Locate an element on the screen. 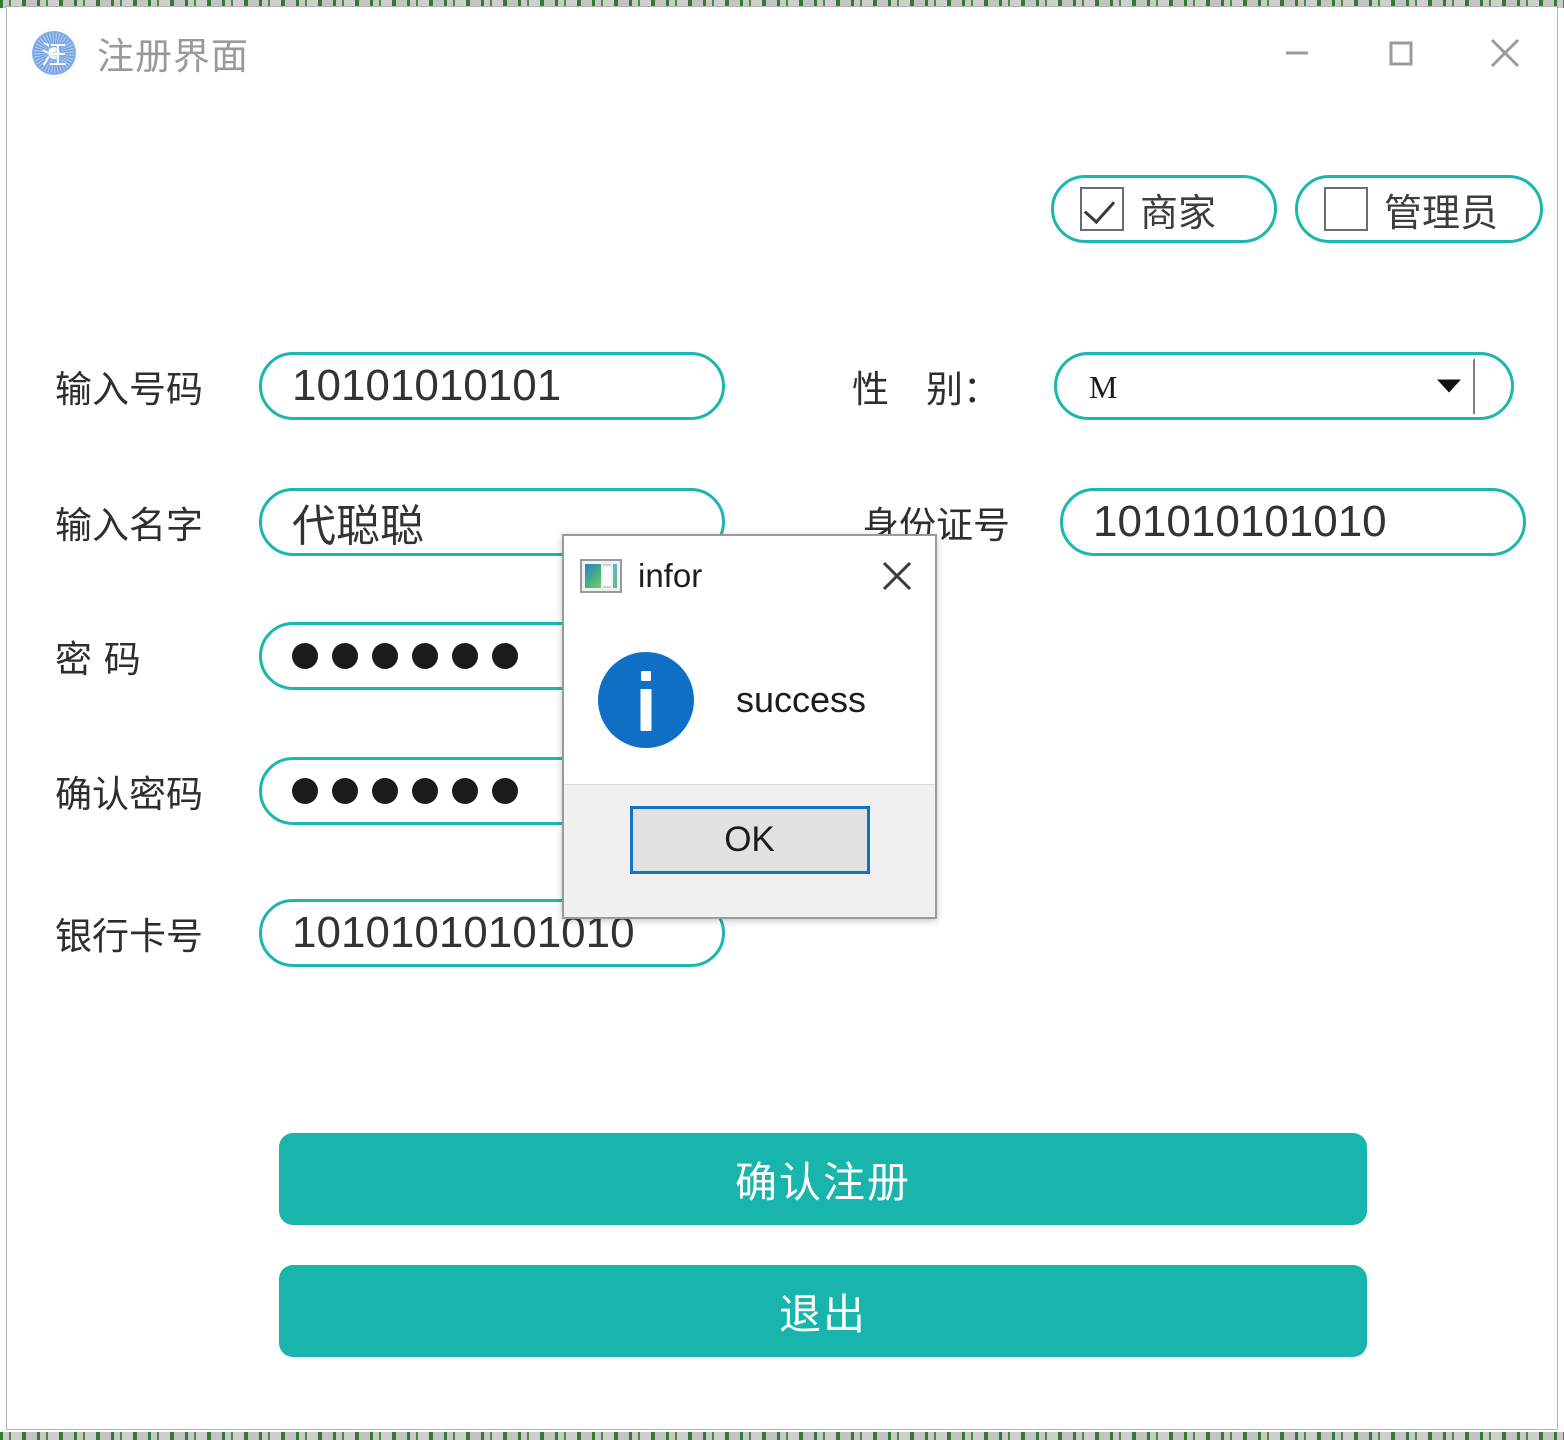 This screenshot has height=1440, width=1564. select-gender-value: M is located at coordinates (1103, 386).